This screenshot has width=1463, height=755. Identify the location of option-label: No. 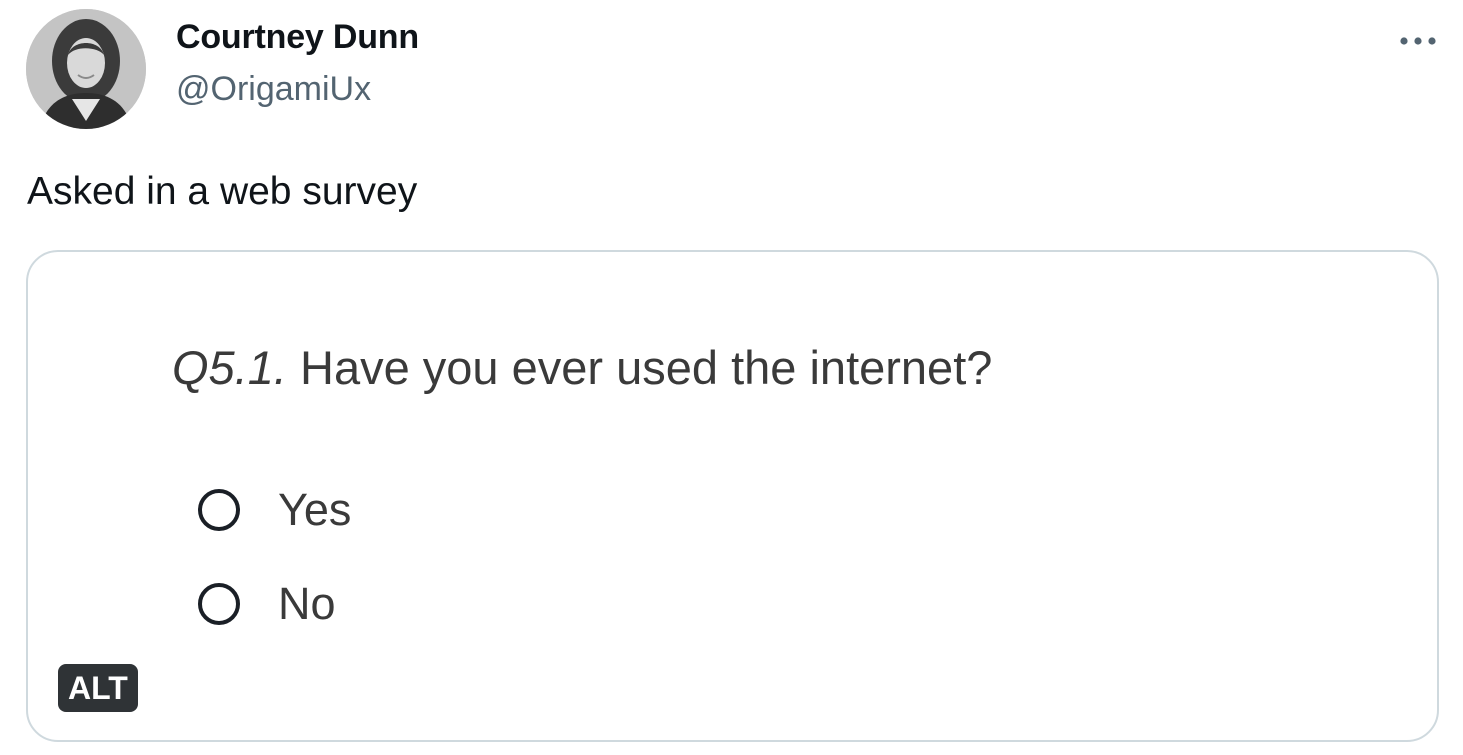
(307, 603).